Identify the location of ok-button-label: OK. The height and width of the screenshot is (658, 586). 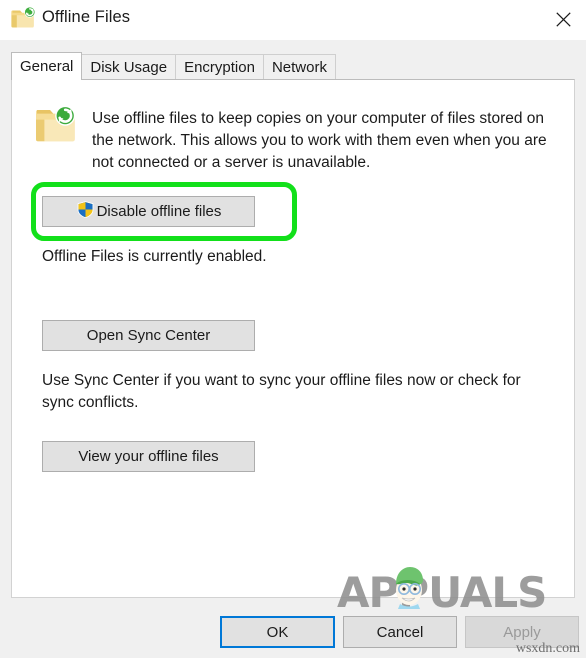
(277, 632).